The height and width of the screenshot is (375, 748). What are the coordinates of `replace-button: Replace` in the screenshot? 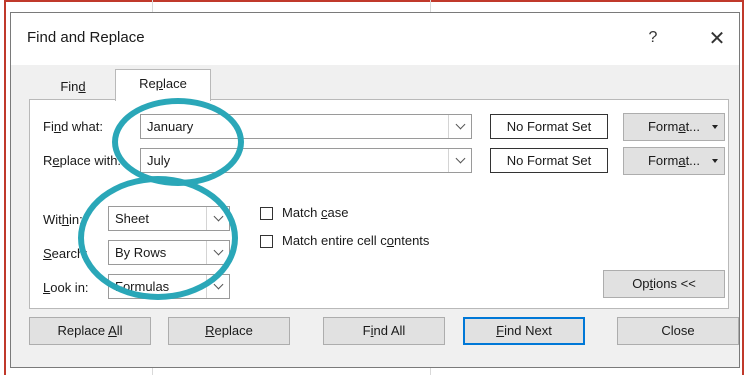 It's located at (229, 331).